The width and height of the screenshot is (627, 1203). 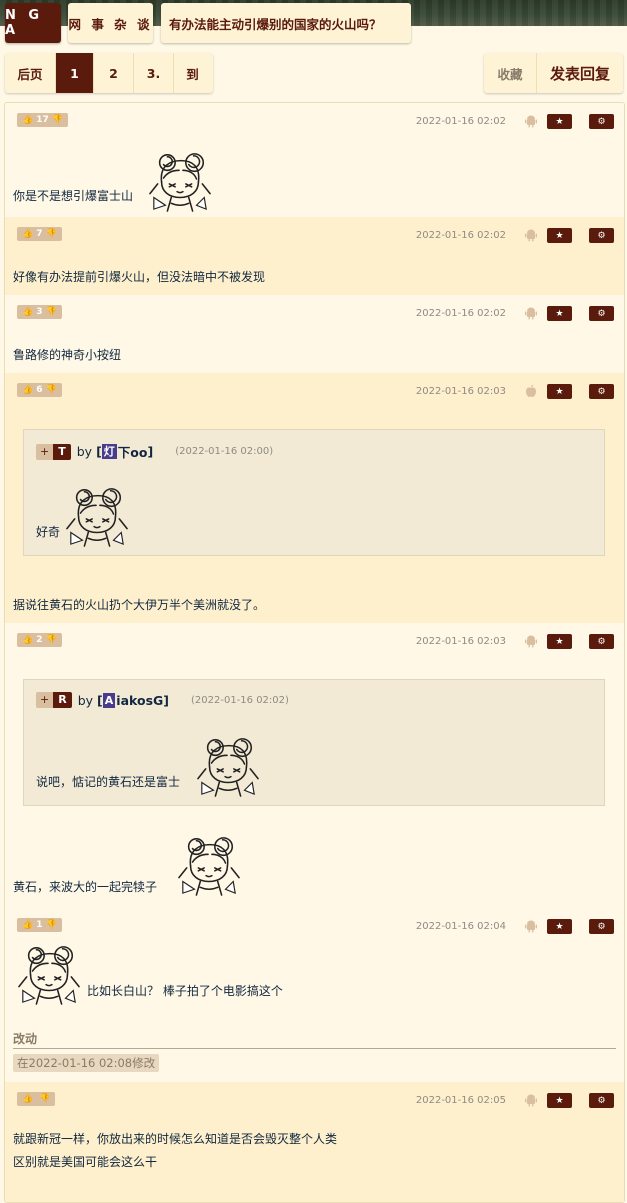 What do you see at coordinates (85, 1162) in the screenshot?
I see `post-content-line-2: 区别就是美国可能会这么干` at bounding box center [85, 1162].